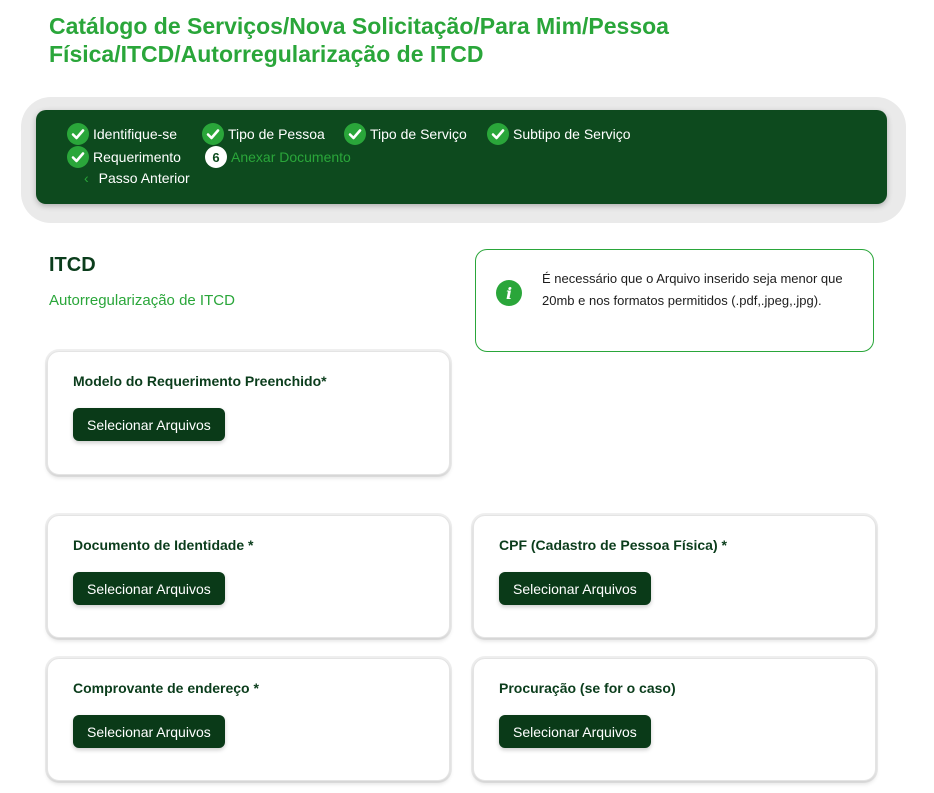 The height and width of the screenshot is (793, 934). I want to click on upload-label: Comprovante de endereço *, so click(166, 688).